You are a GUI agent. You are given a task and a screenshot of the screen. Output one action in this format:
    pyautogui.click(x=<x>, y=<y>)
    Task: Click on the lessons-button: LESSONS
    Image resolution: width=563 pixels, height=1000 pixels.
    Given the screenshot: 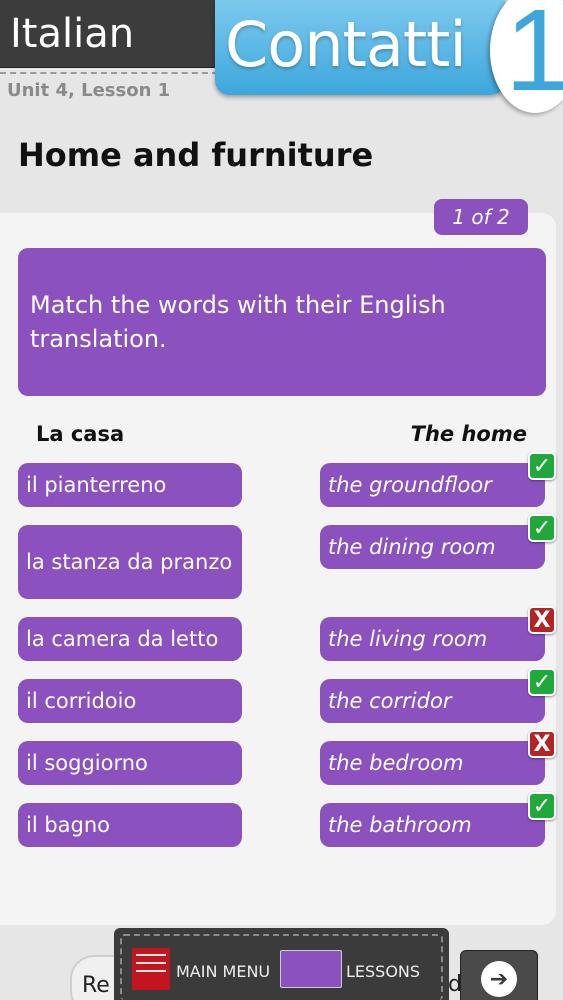 What is the action you would take?
    pyautogui.click(x=383, y=971)
    